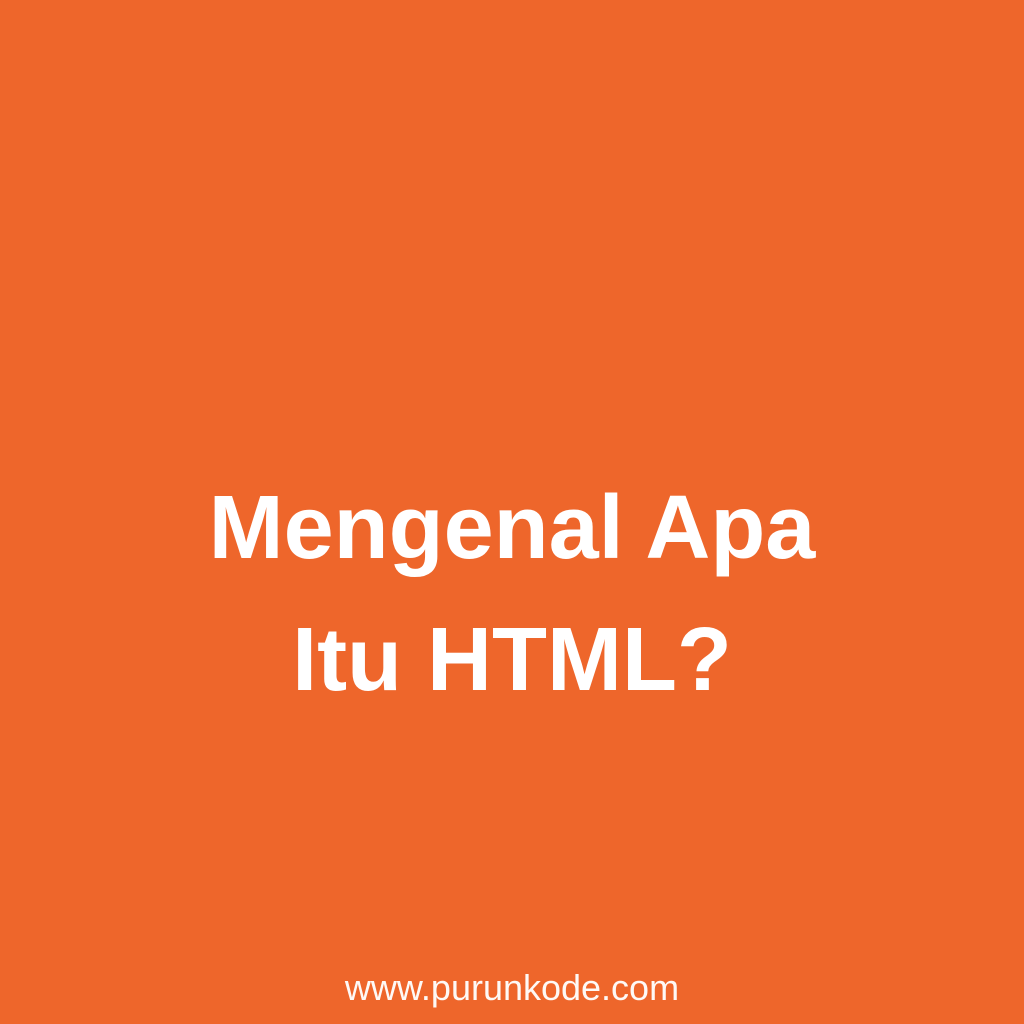  Describe the element at coordinates (512, 528) in the screenshot. I see `title-line-1: Mengenal Apa` at that location.